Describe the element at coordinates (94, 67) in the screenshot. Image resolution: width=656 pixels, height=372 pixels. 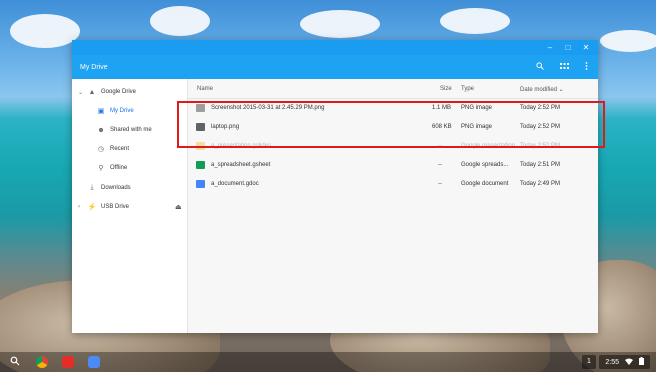
I see `breadcrumb-title: My Drive` at that location.